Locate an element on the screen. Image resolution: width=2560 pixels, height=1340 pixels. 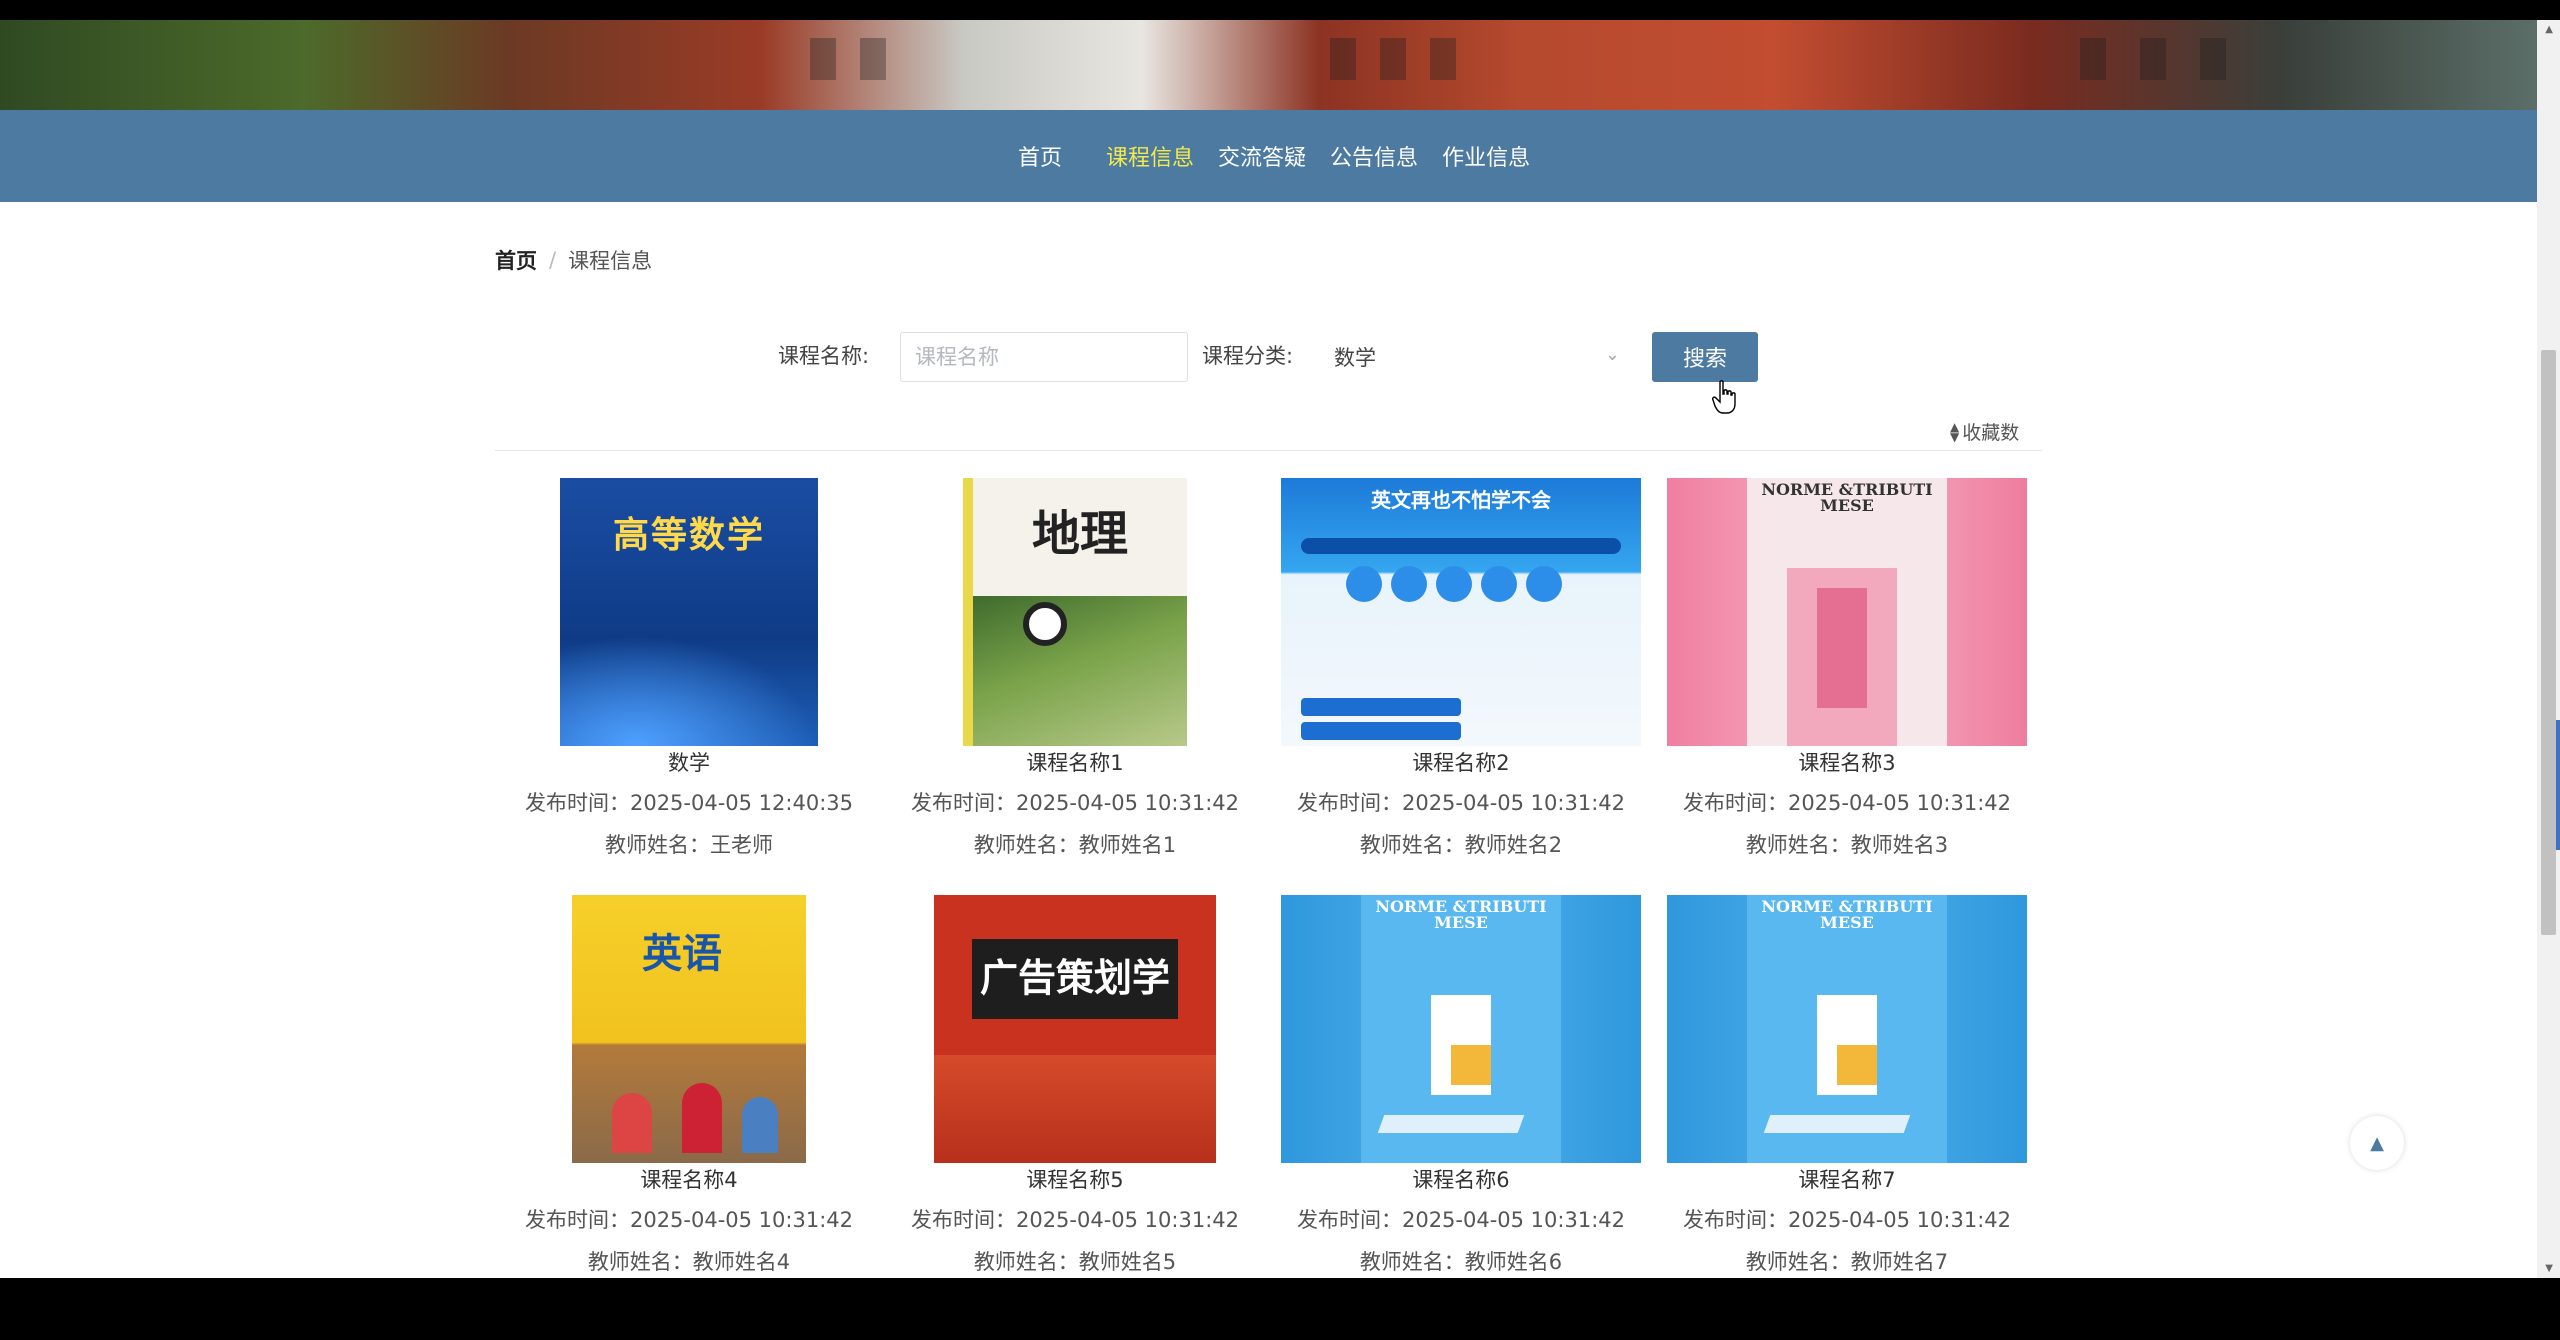
scroll-down-arrow-icon: ▼ is located at coordinates (2549, 1268).